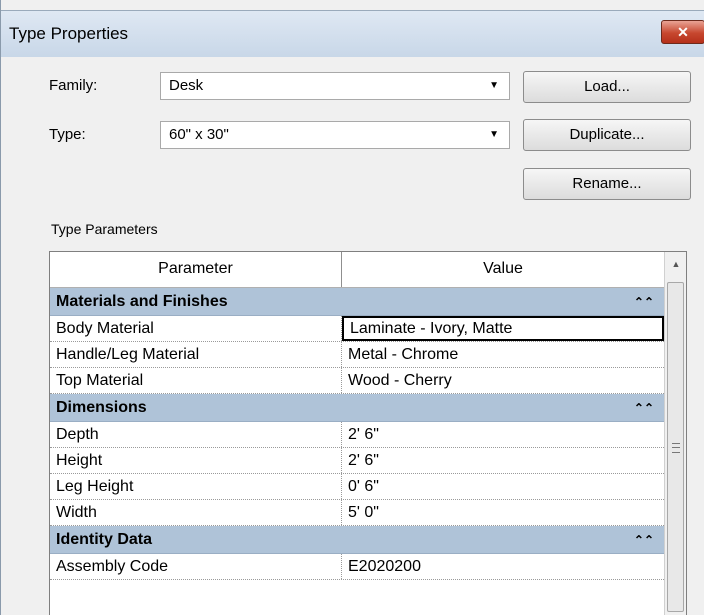 This screenshot has width=704, height=615. I want to click on vertical-scrollbar: ▲, so click(675, 433).